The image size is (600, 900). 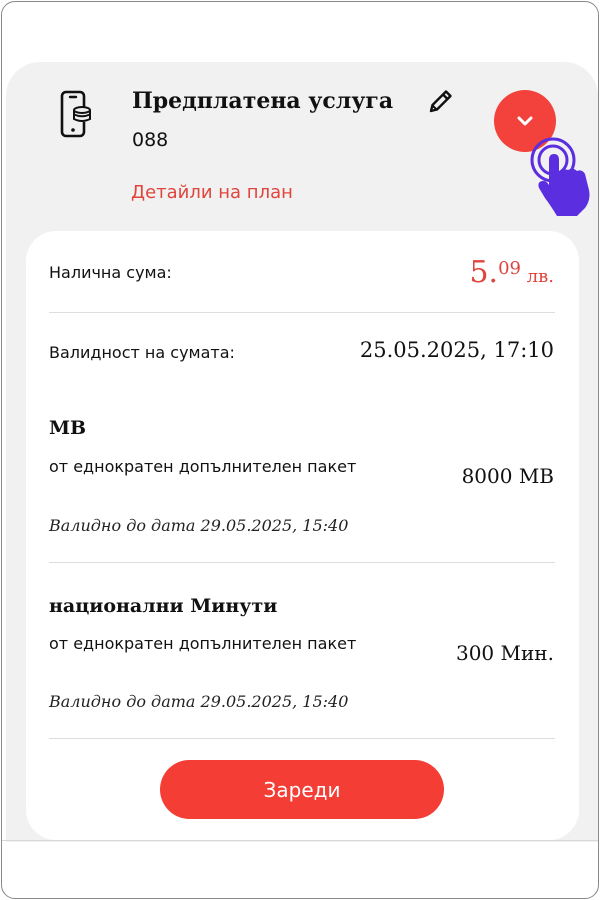 What do you see at coordinates (142, 352) in the screenshot?
I see `validity-label: Валидност на сумата:` at bounding box center [142, 352].